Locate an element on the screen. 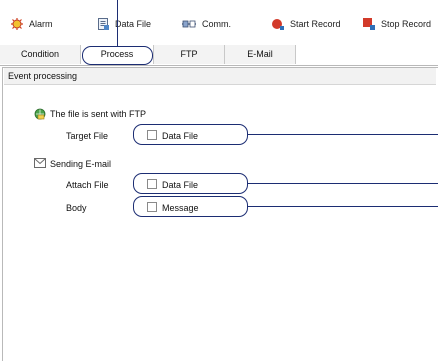 This screenshot has height=361, width=438. ftp-icon is located at coordinates (40, 114).